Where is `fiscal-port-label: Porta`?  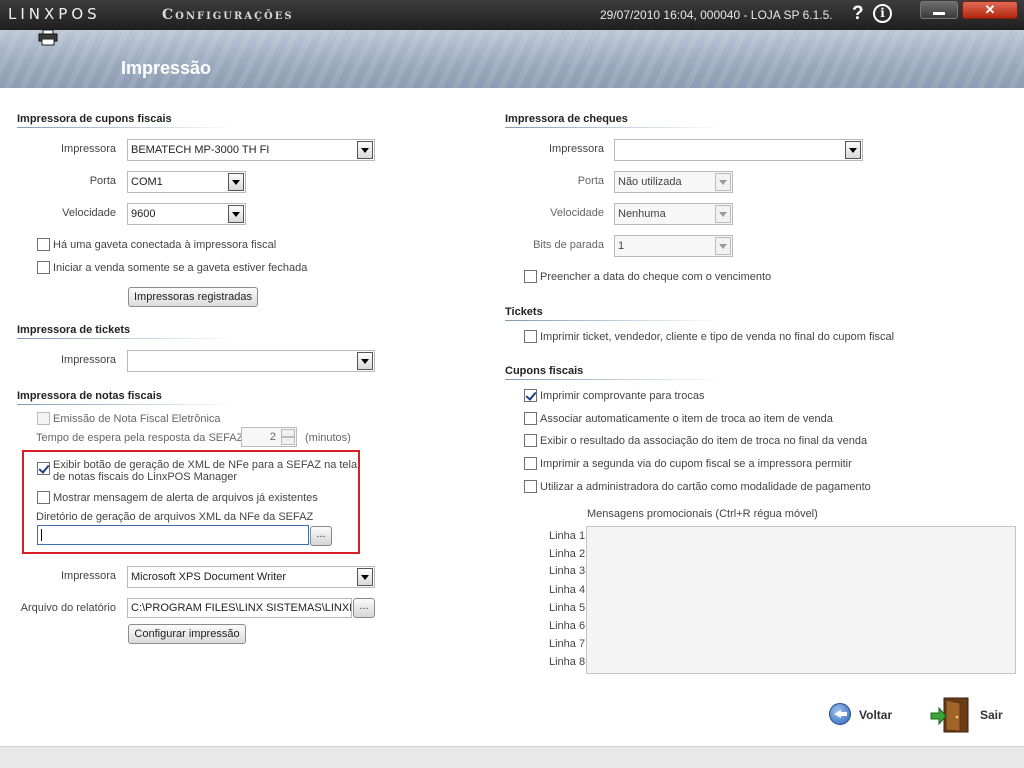
fiscal-port-label: Porta is located at coordinates (102, 181).